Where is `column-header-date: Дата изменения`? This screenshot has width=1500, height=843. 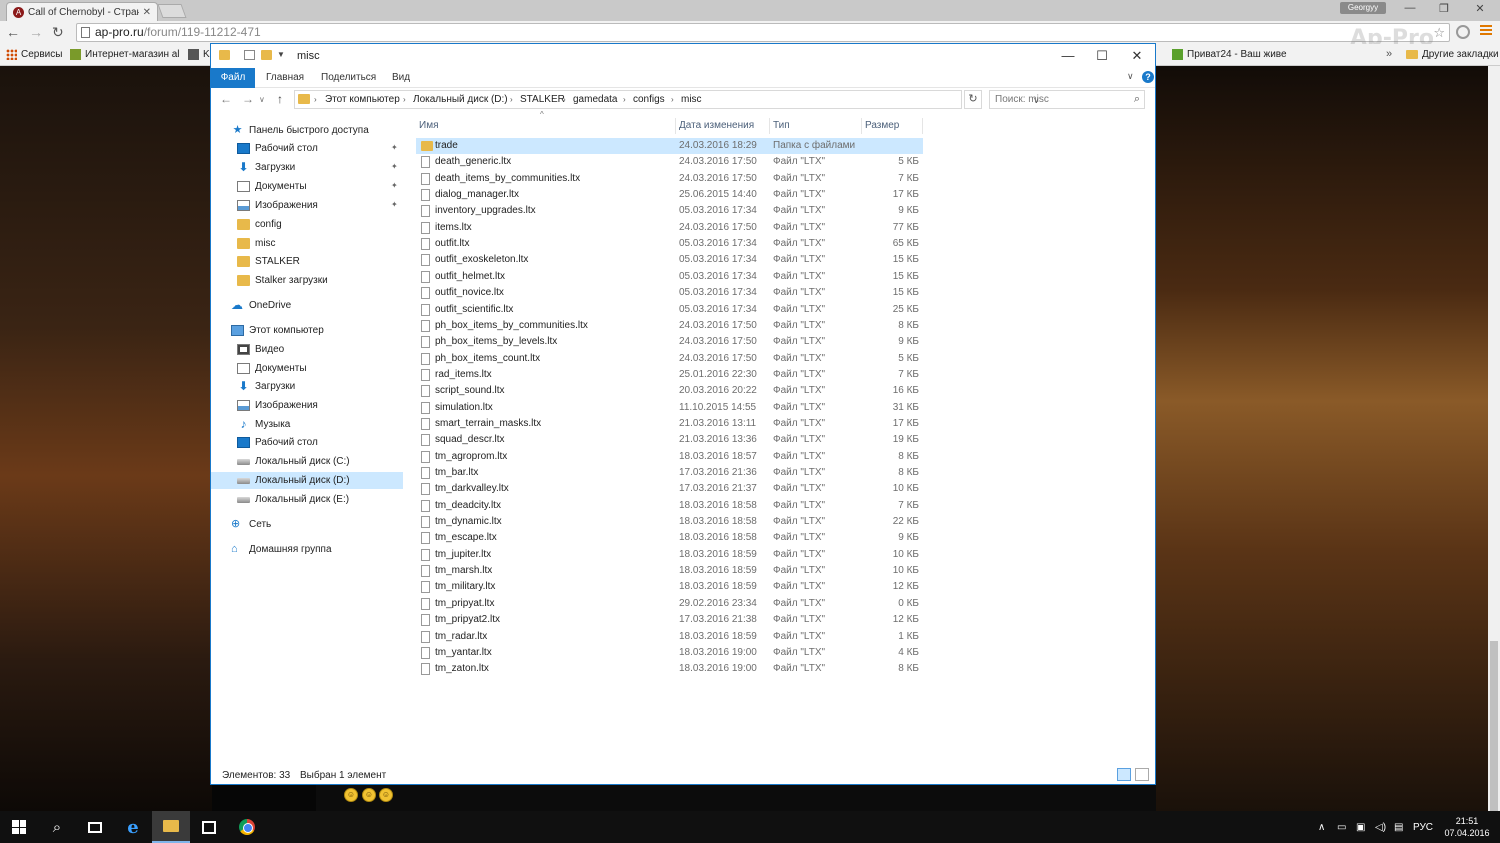
column-header-date: Дата изменения is located at coordinates (723, 126).